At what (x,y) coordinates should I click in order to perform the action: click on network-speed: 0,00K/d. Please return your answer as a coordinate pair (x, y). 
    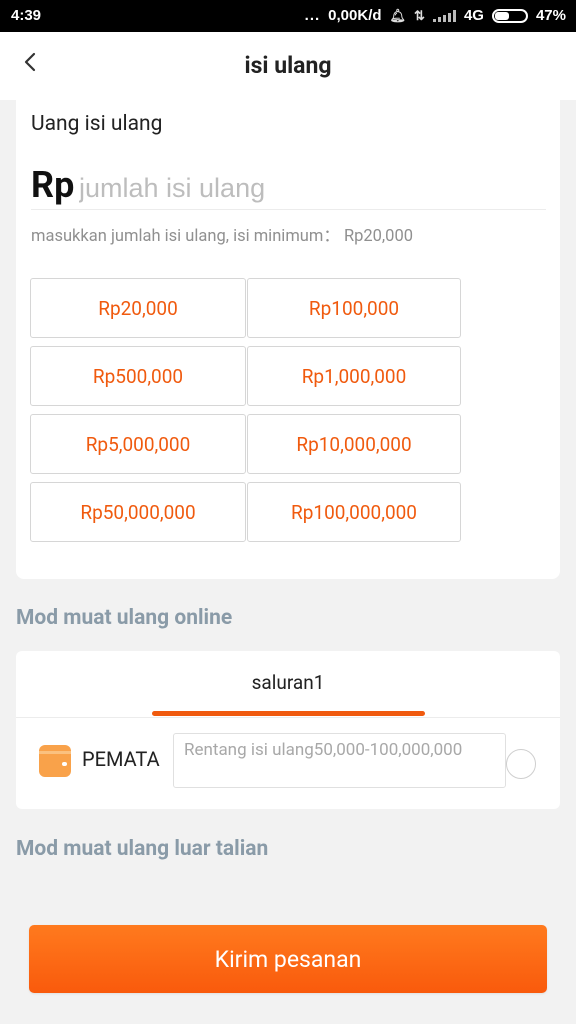
    Looking at the image, I should click on (355, 15).